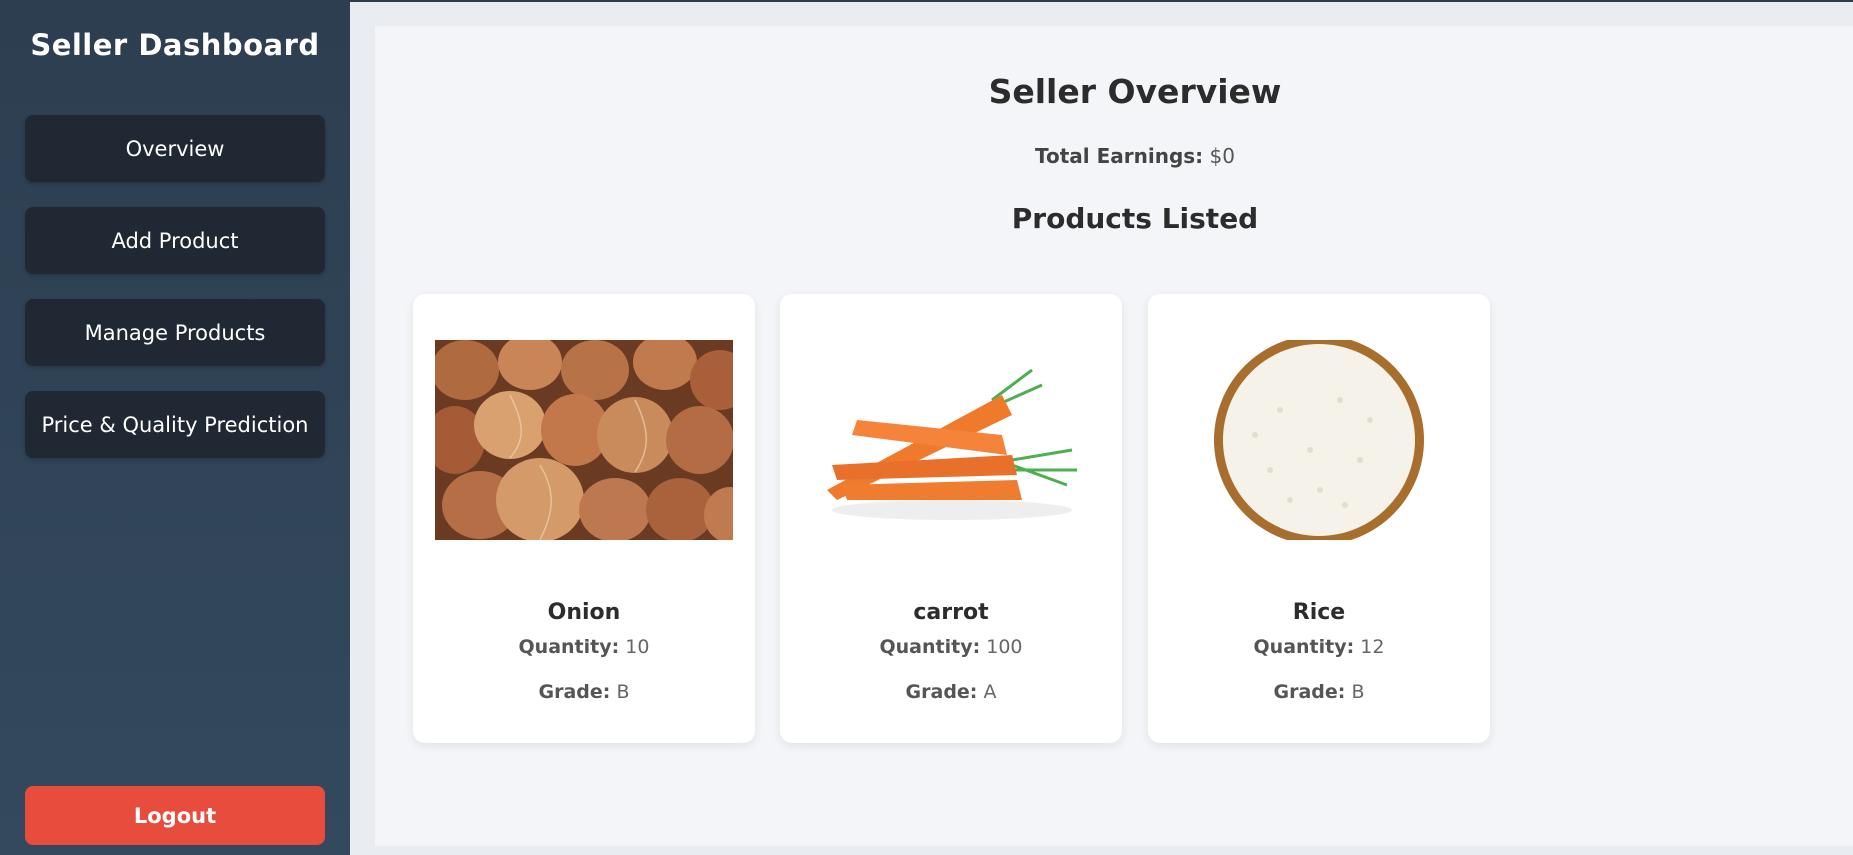  Describe the element at coordinates (1372, 647) in the screenshot. I see `quantity-value: 12` at that location.